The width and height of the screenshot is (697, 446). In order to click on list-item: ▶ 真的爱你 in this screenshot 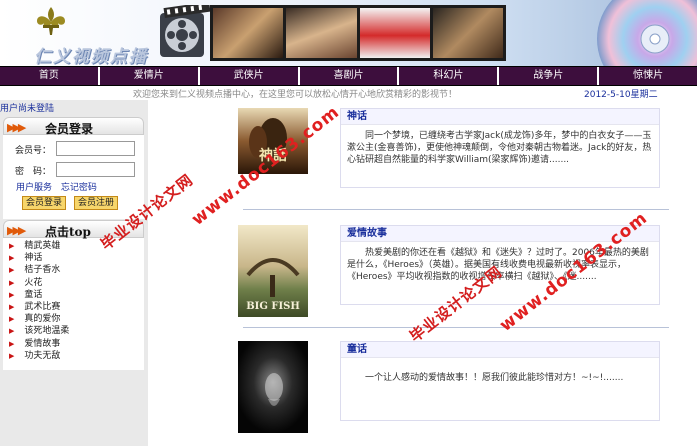, I will do `click(39, 319)`.